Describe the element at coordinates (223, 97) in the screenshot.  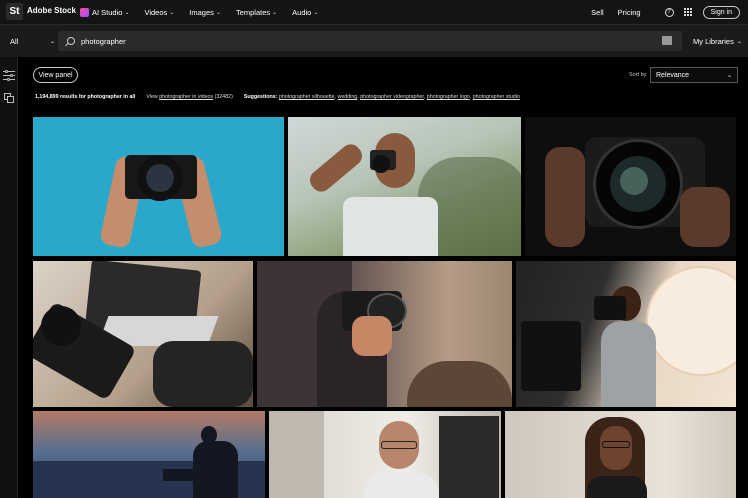
I see `videos-count: (32482)` at that location.